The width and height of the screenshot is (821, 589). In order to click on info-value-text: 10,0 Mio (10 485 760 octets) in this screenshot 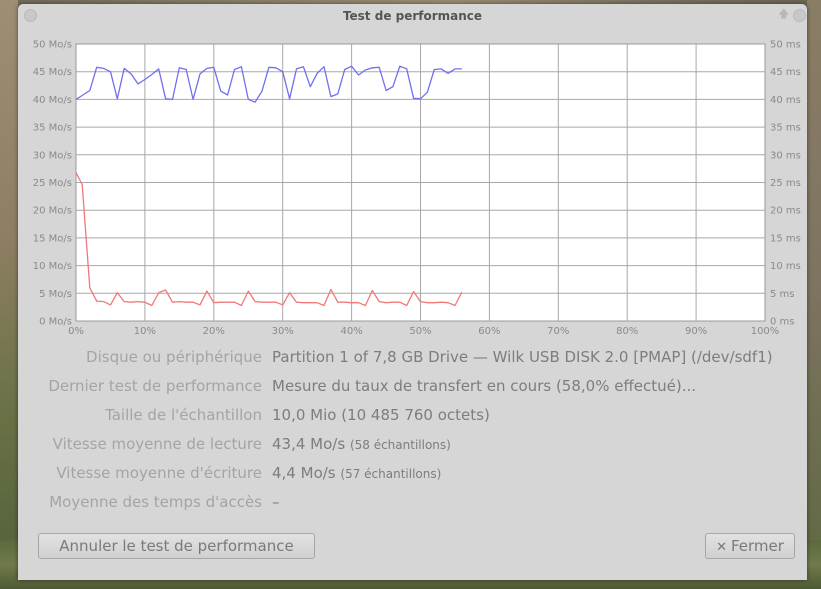, I will do `click(381, 415)`.